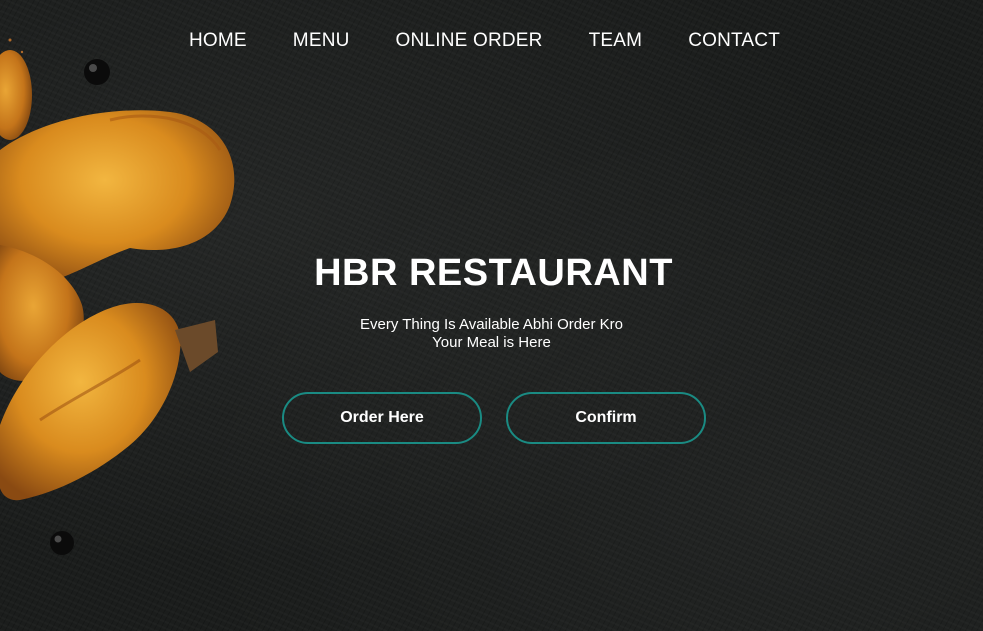 This screenshot has width=983, height=631. Describe the element at coordinates (491, 324) in the screenshot. I see `subtitle-line-1: Every Thing Is Available Abhi Order Kro` at that location.